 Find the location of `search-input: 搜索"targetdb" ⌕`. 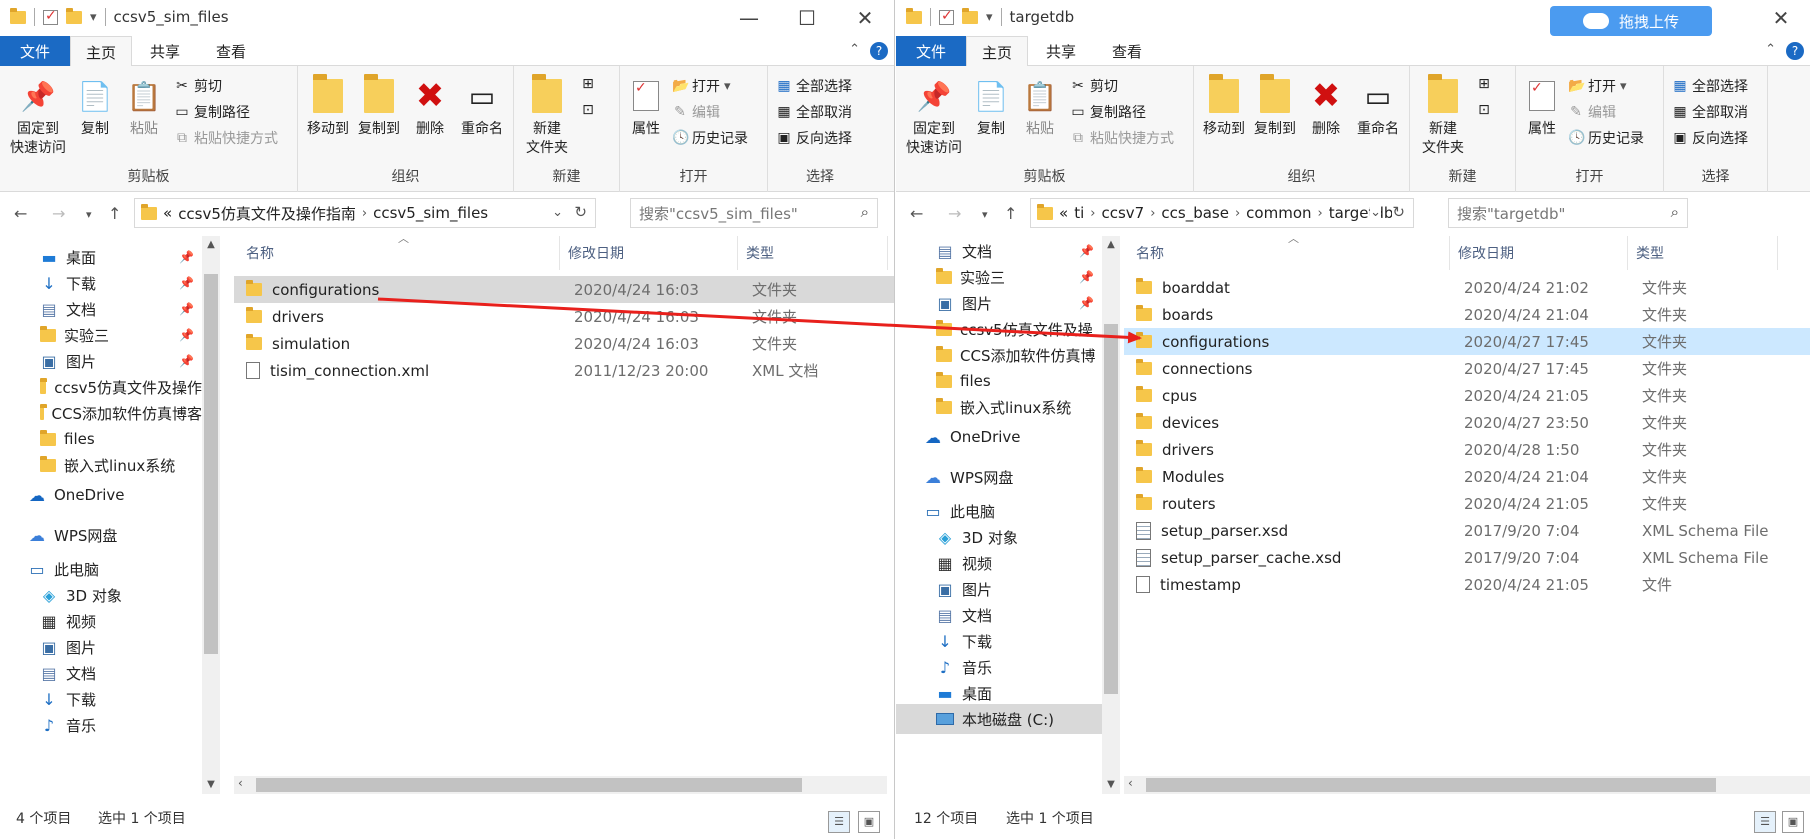

search-input: 搜索"targetdb" ⌕ is located at coordinates (1568, 213).